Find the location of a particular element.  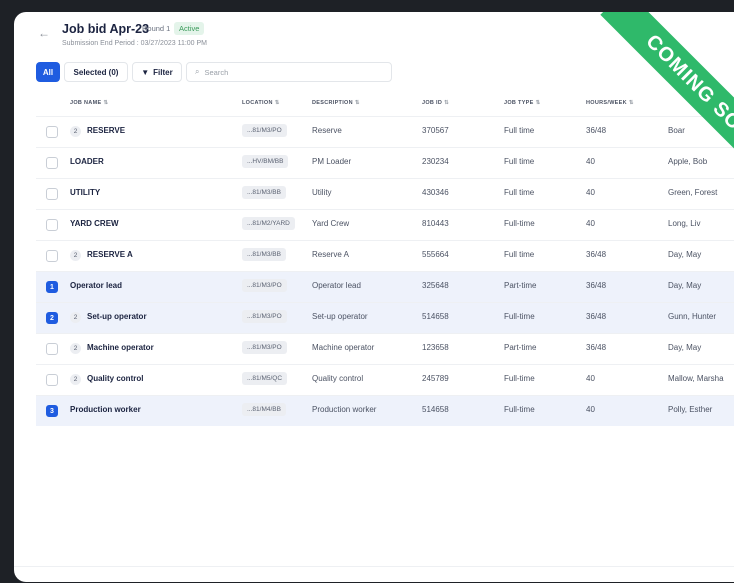

divider is located at coordinates (374, 566).